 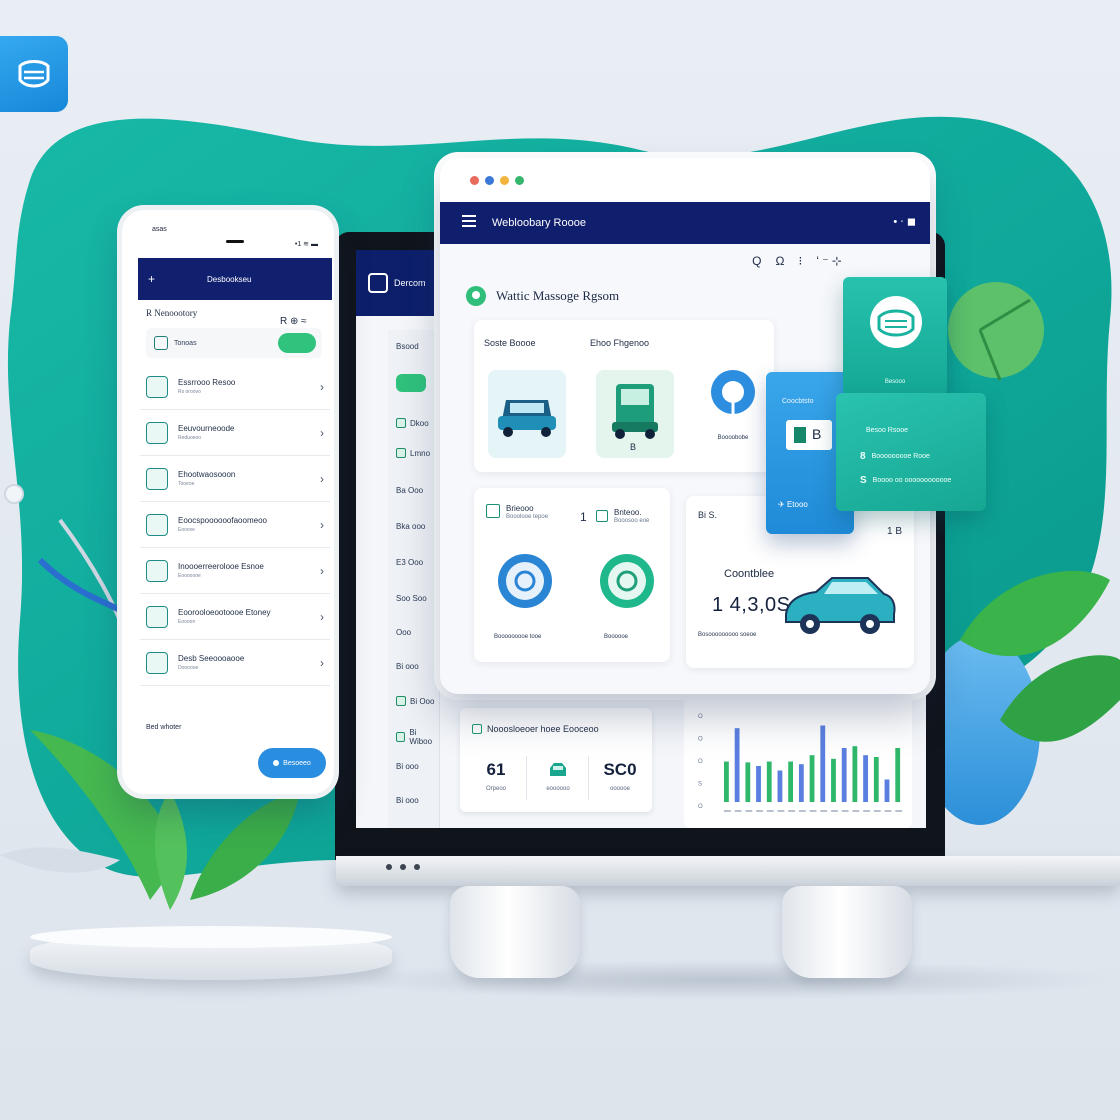 I want to click on search-icon: Q, so click(x=756, y=261).